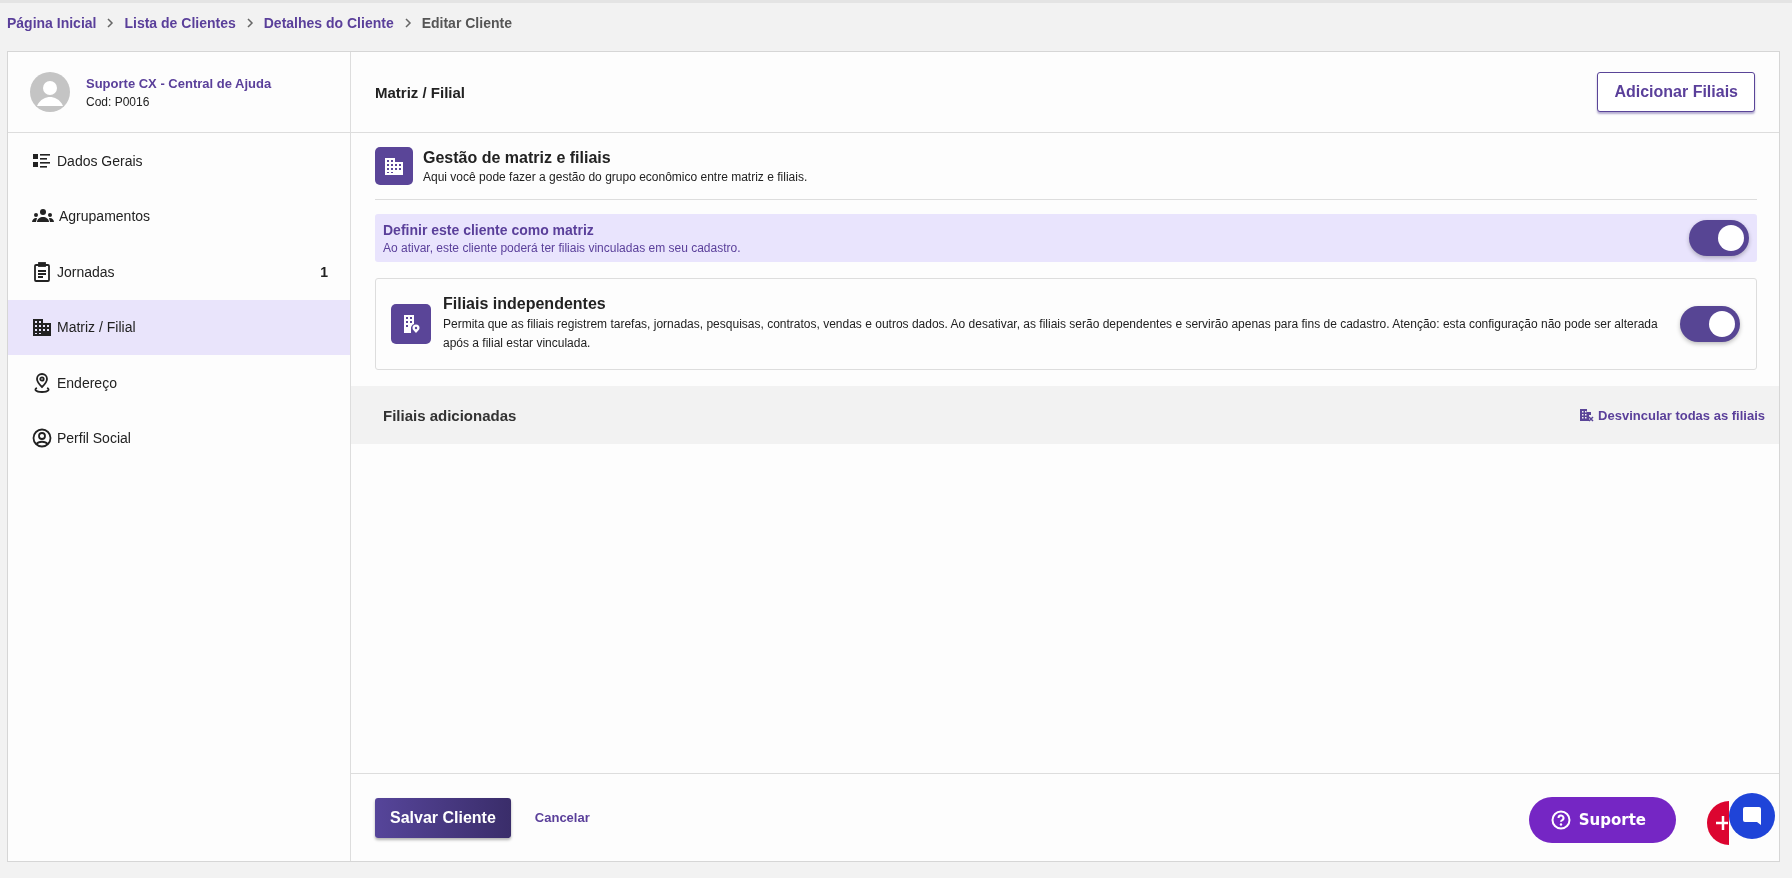 This screenshot has height=878, width=1792. Describe the element at coordinates (42, 271) in the screenshot. I see `clipboard-icon` at that location.